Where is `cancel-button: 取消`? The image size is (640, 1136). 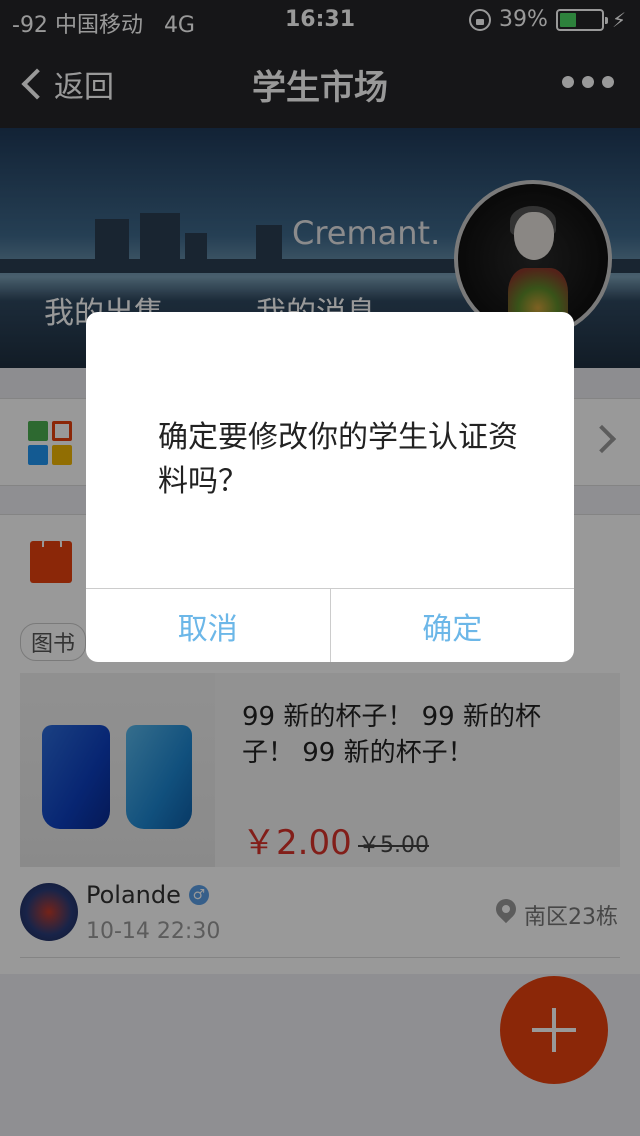 cancel-button: 取消 is located at coordinates (208, 625).